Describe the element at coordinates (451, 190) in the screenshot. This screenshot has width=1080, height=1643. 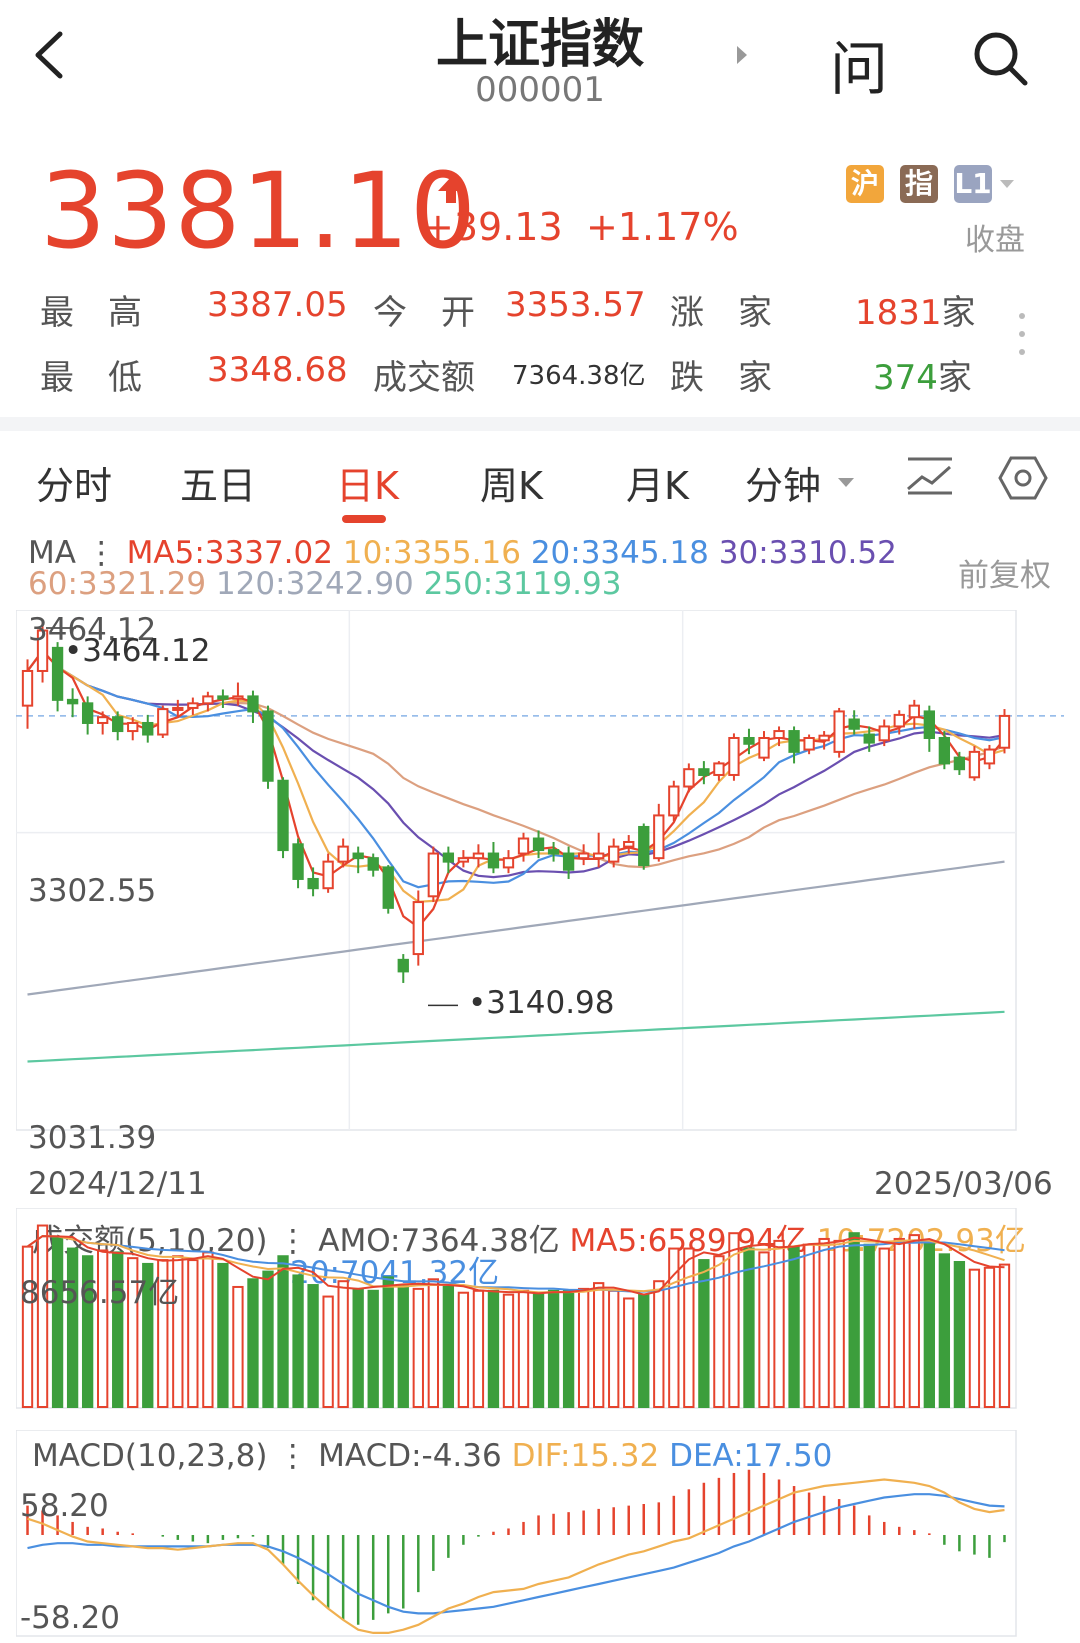
I see `up-arrow-icon` at that location.